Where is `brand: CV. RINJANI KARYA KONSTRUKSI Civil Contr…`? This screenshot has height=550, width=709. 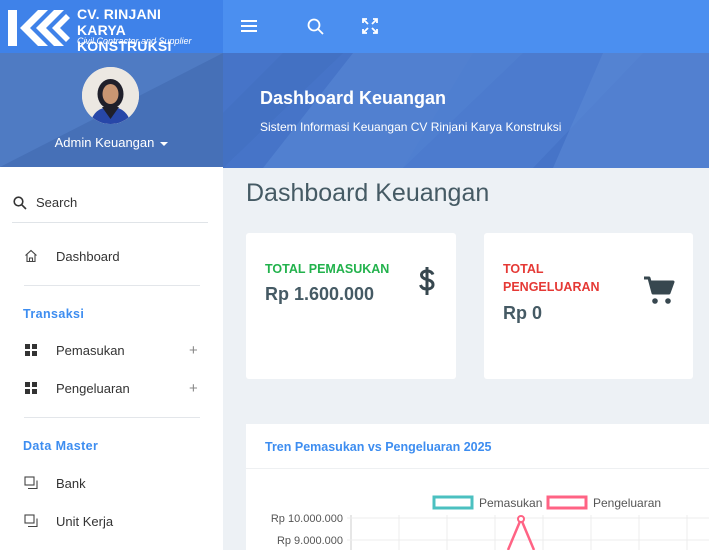 brand: CV. RINJANI KARYA KONSTRUKSI Civil Contr… is located at coordinates (111, 27).